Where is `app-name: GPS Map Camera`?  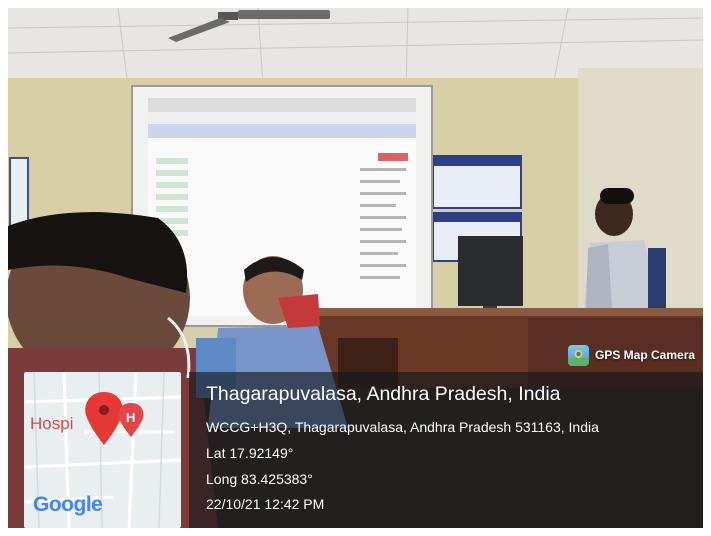 app-name: GPS Map Camera is located at coordinates (645, 355).